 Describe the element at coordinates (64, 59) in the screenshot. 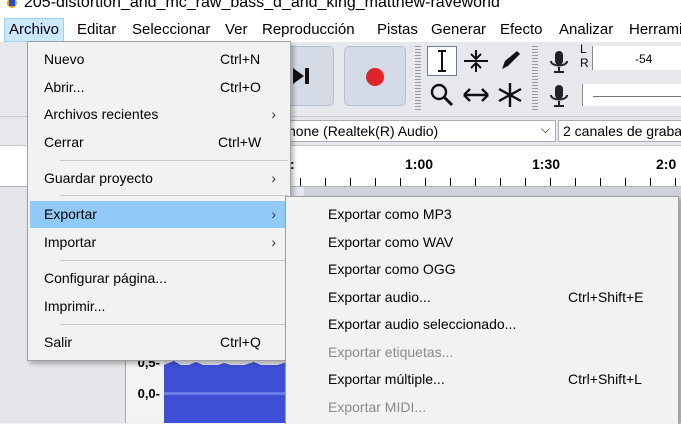

I see `menu-item-label: Nuevo` at that location.